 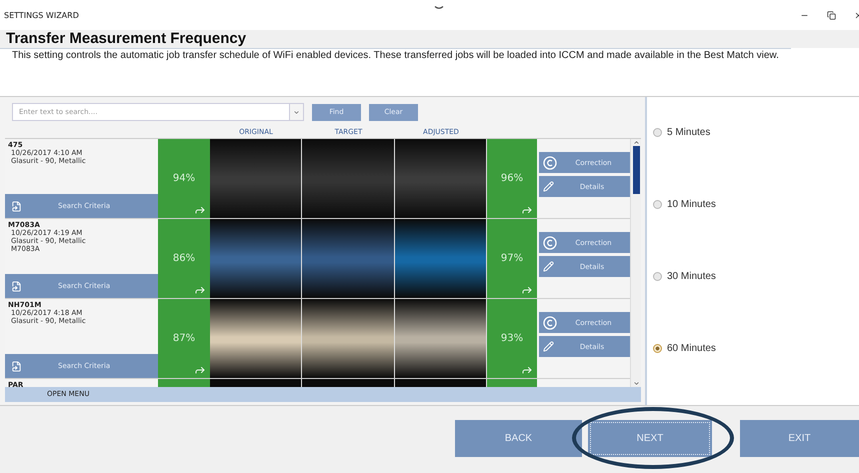 What do you see at coordinates (439, 8) in the screenshot?
I see `chevron-icon` at bounding box center [439, 8].